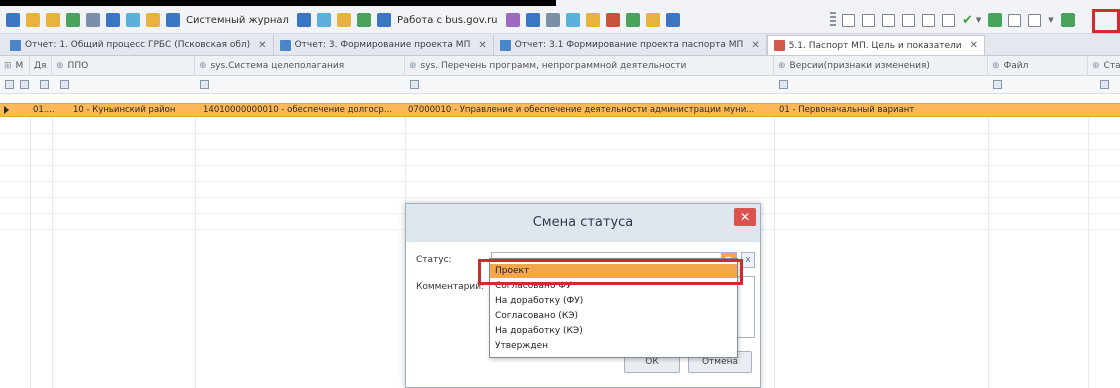 The width and height of the screenshot is (1120, 388). Describe the element at coordinates (13, 20) in the screenshot. I see `document-icon` at that location.